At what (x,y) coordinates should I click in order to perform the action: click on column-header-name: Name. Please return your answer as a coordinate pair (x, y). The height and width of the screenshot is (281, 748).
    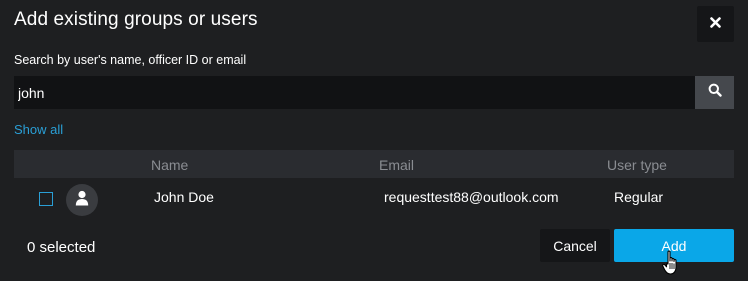
    Looking at the image, I should click on (169, 165).